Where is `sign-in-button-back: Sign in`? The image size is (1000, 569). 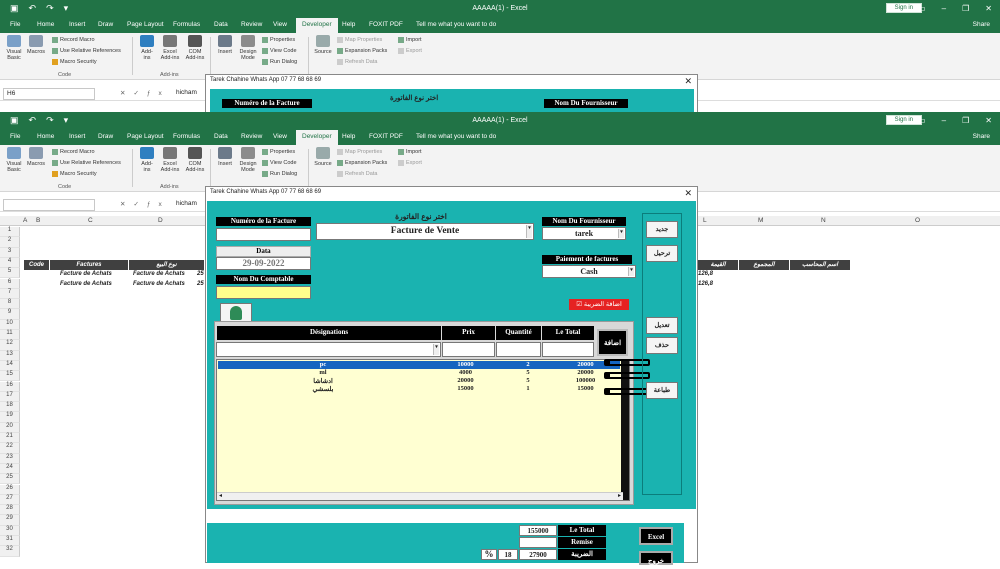 sign-in-button-back: Sign in is located at coordinates (903, 8).